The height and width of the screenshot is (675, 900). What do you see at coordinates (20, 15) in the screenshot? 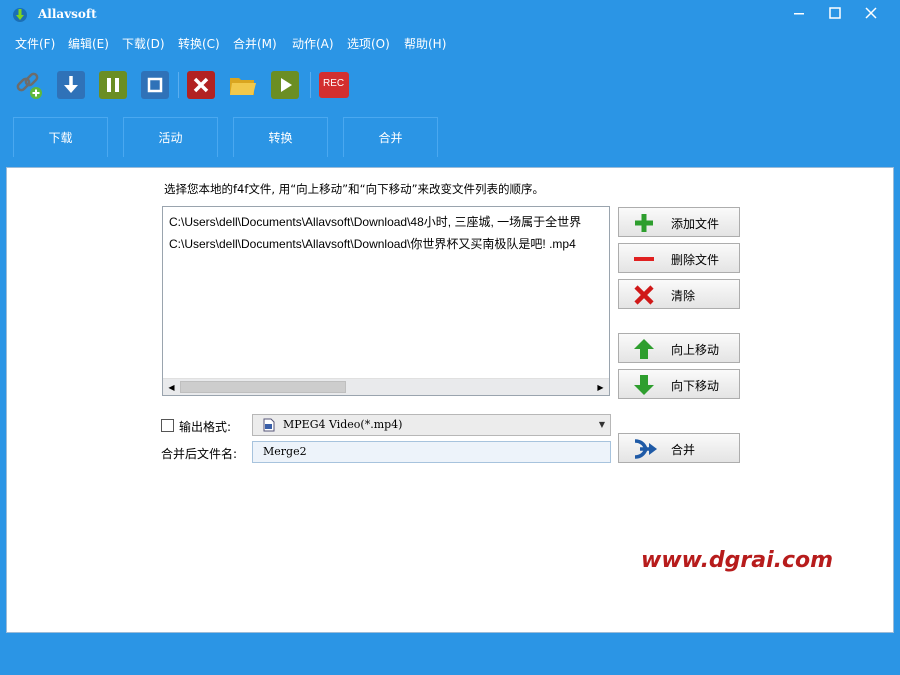
I see `app-logo-icon` at bounding box center [20, 15].